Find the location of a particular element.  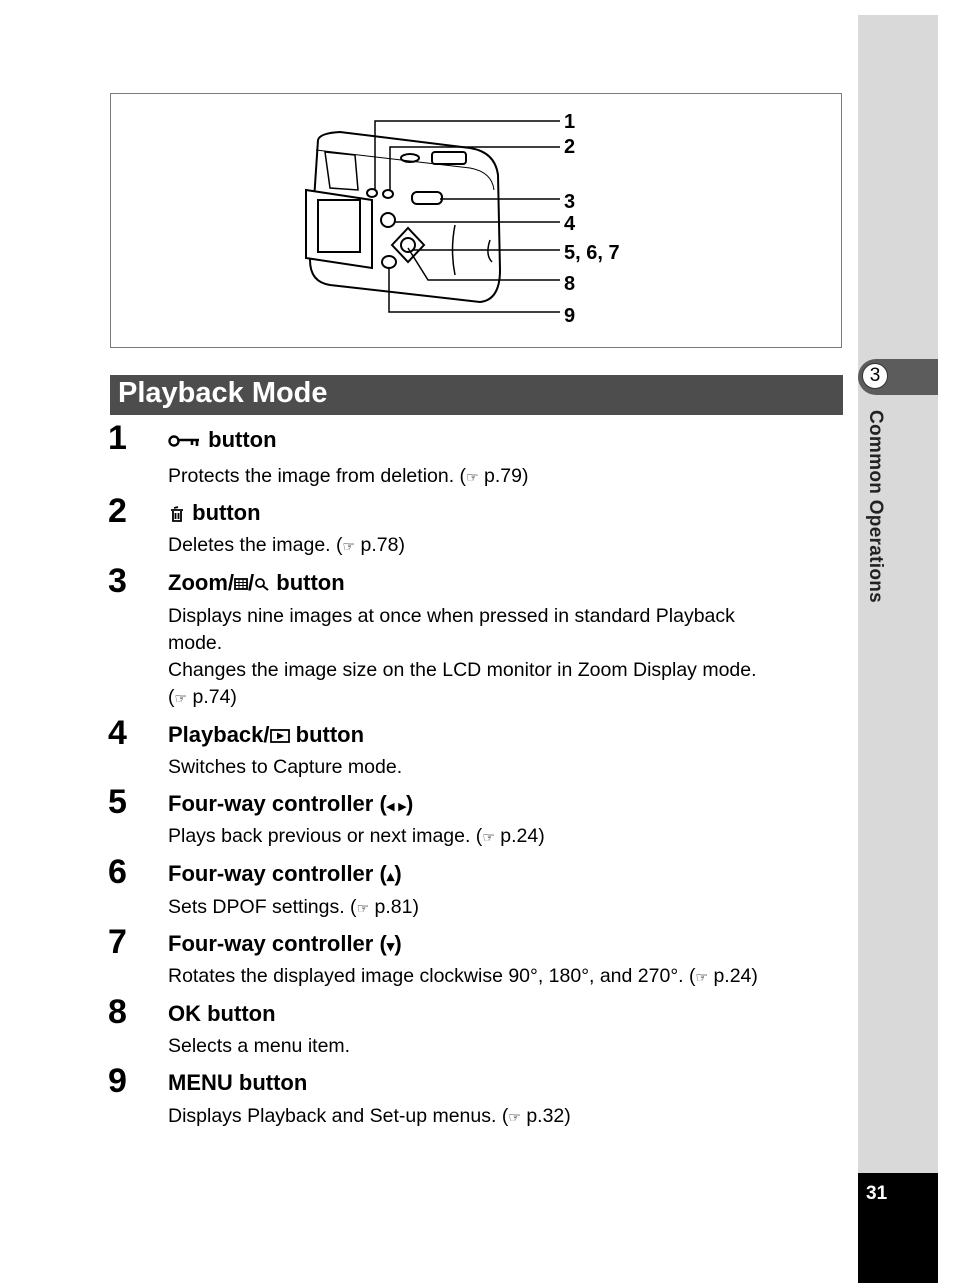

item-title: Four-way controller (▾) is located at coordinates (285, 943).